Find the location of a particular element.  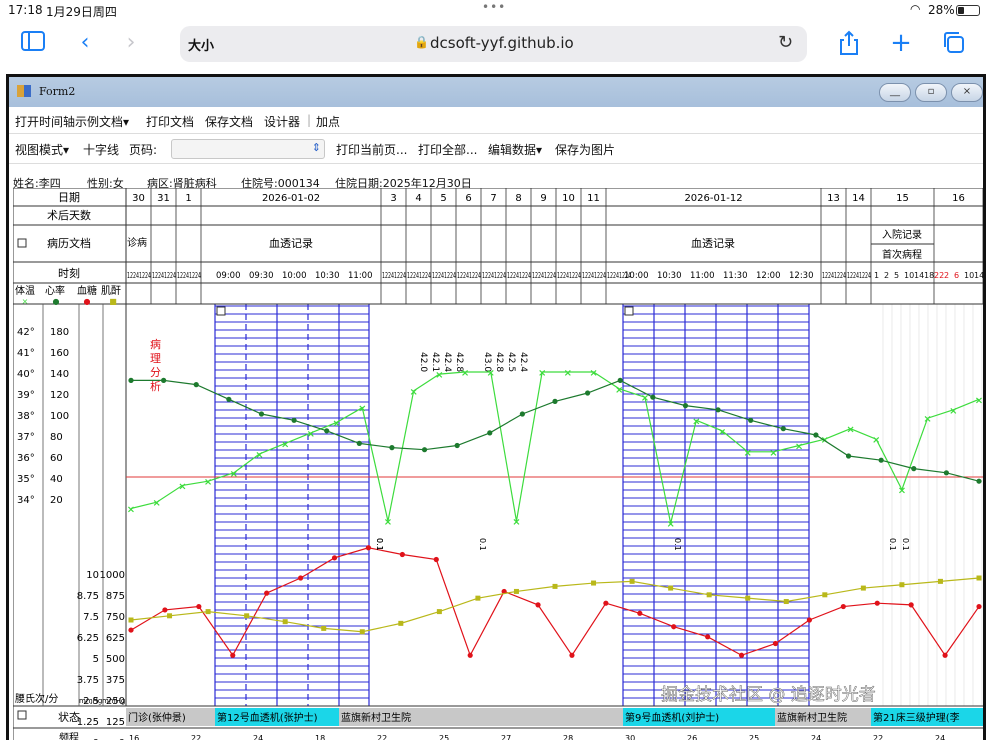

multitask-dots: ••• is located at coordinates (494, 7).